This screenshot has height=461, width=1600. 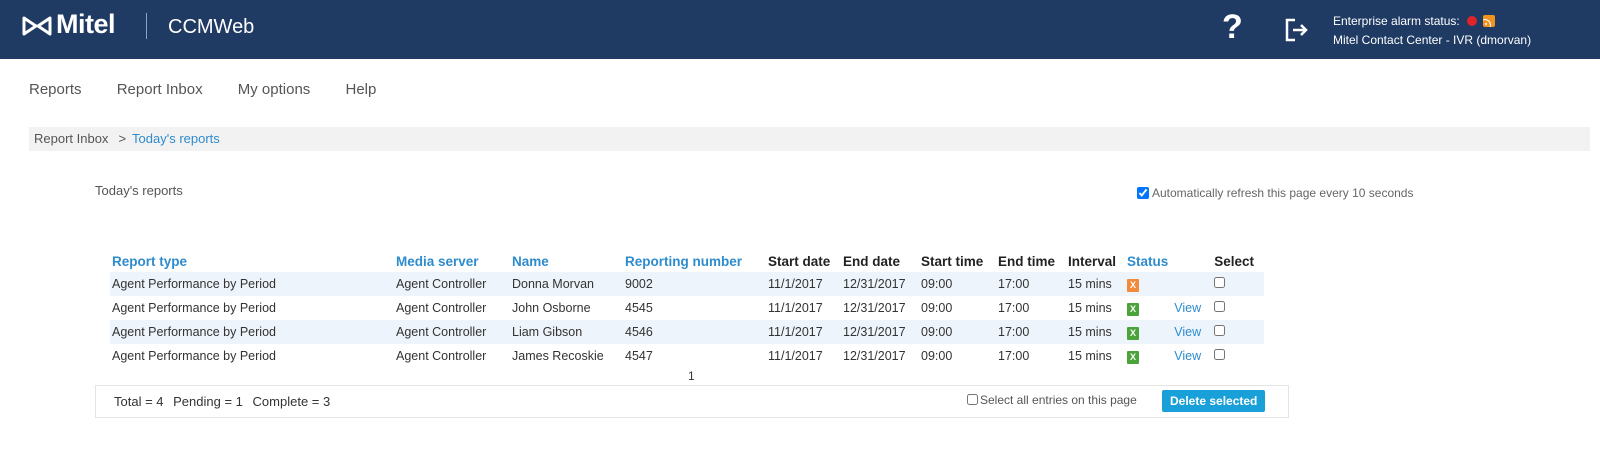 I want to click on page-title: Today's reports, so click(x=139, y=190).